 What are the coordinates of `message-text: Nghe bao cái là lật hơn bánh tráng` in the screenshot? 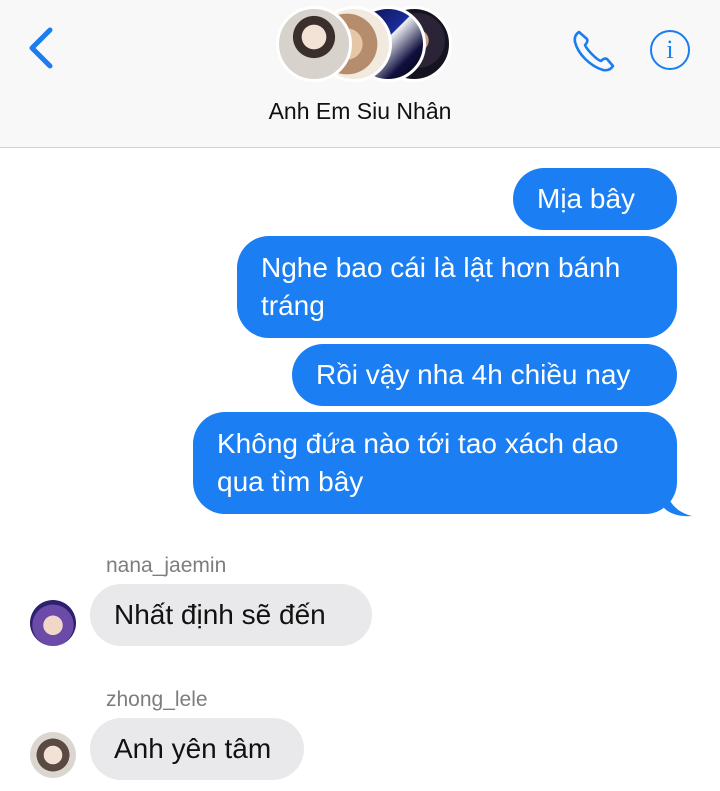 It's located at (441, 286).